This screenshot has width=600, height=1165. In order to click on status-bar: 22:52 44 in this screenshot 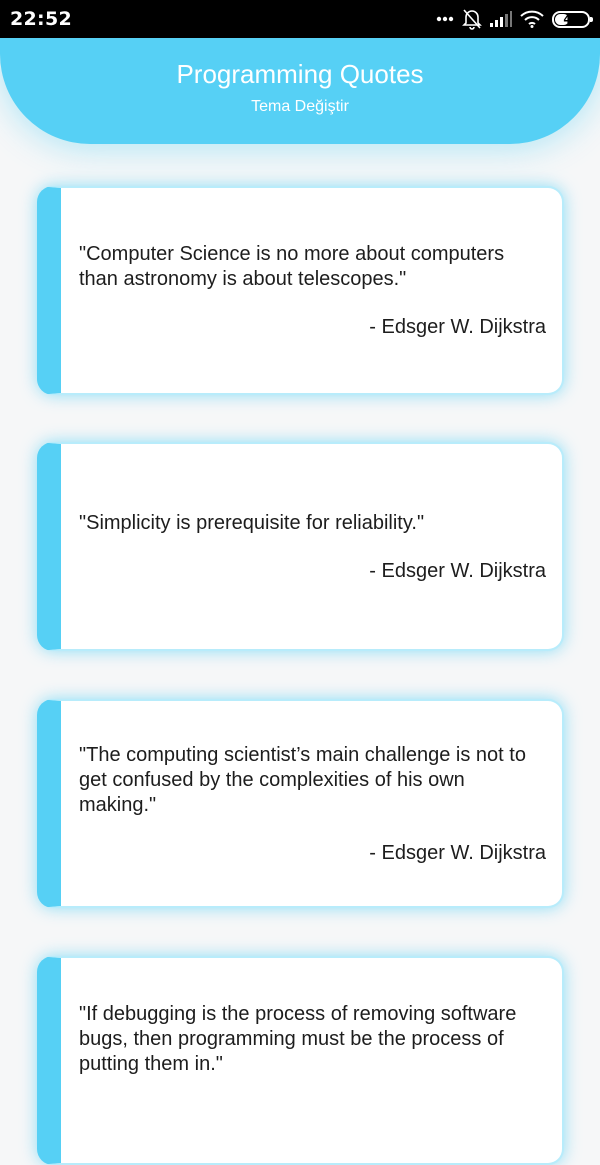, I will do `click(300, 19)`.